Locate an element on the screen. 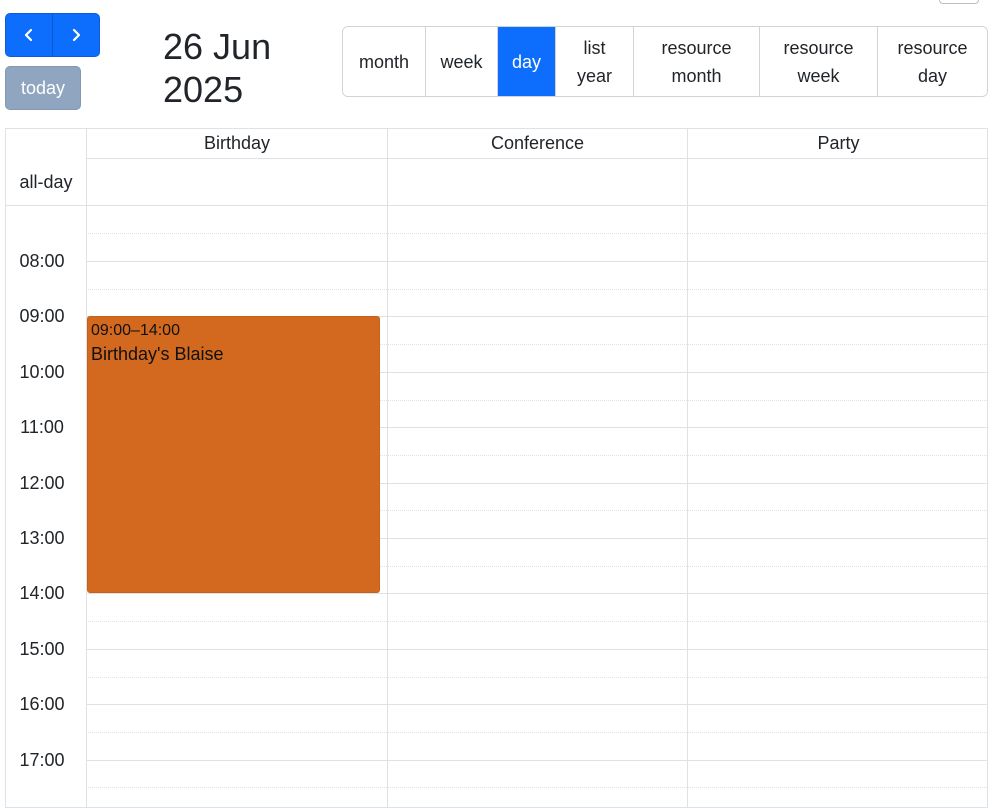  event-title: Birthday's Blaise is located at coordinates (157, 354).